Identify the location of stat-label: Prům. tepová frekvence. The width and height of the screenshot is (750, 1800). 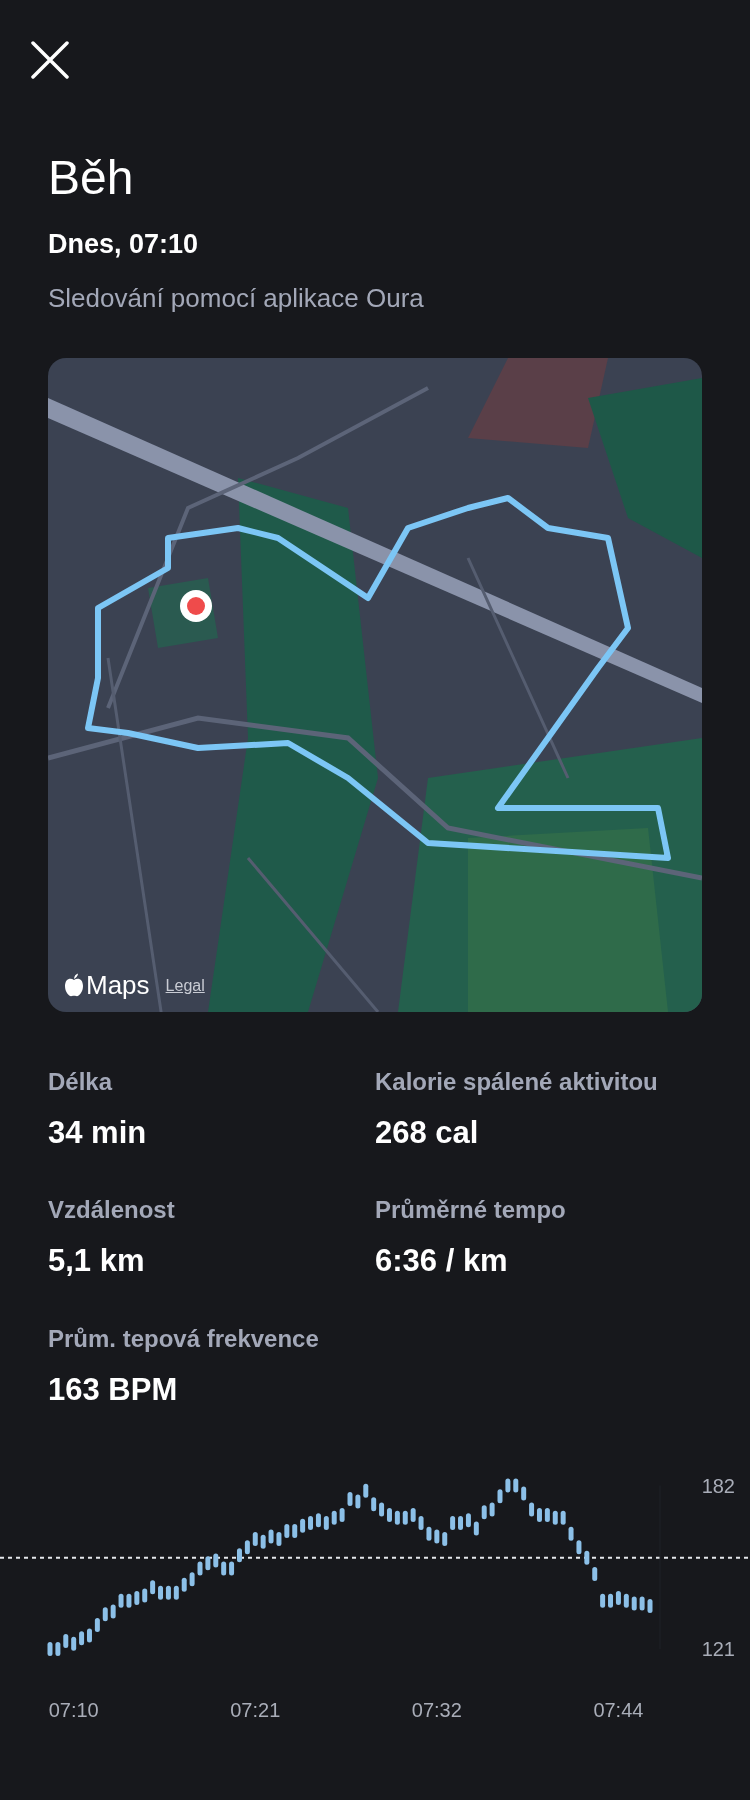
(184, 1338).